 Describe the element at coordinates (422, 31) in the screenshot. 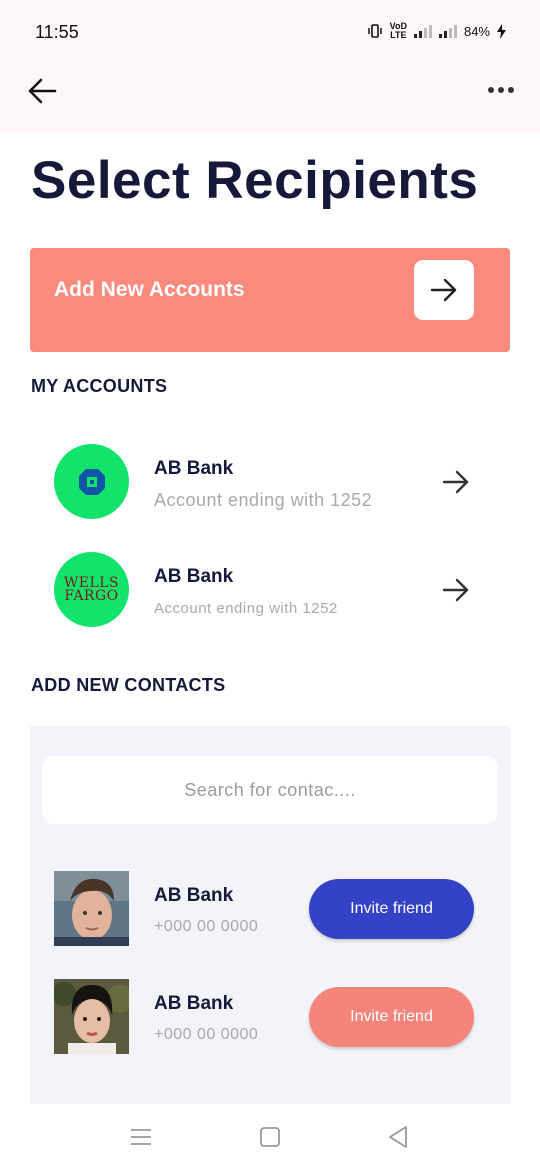

I see `signal-1-icon` at that location.